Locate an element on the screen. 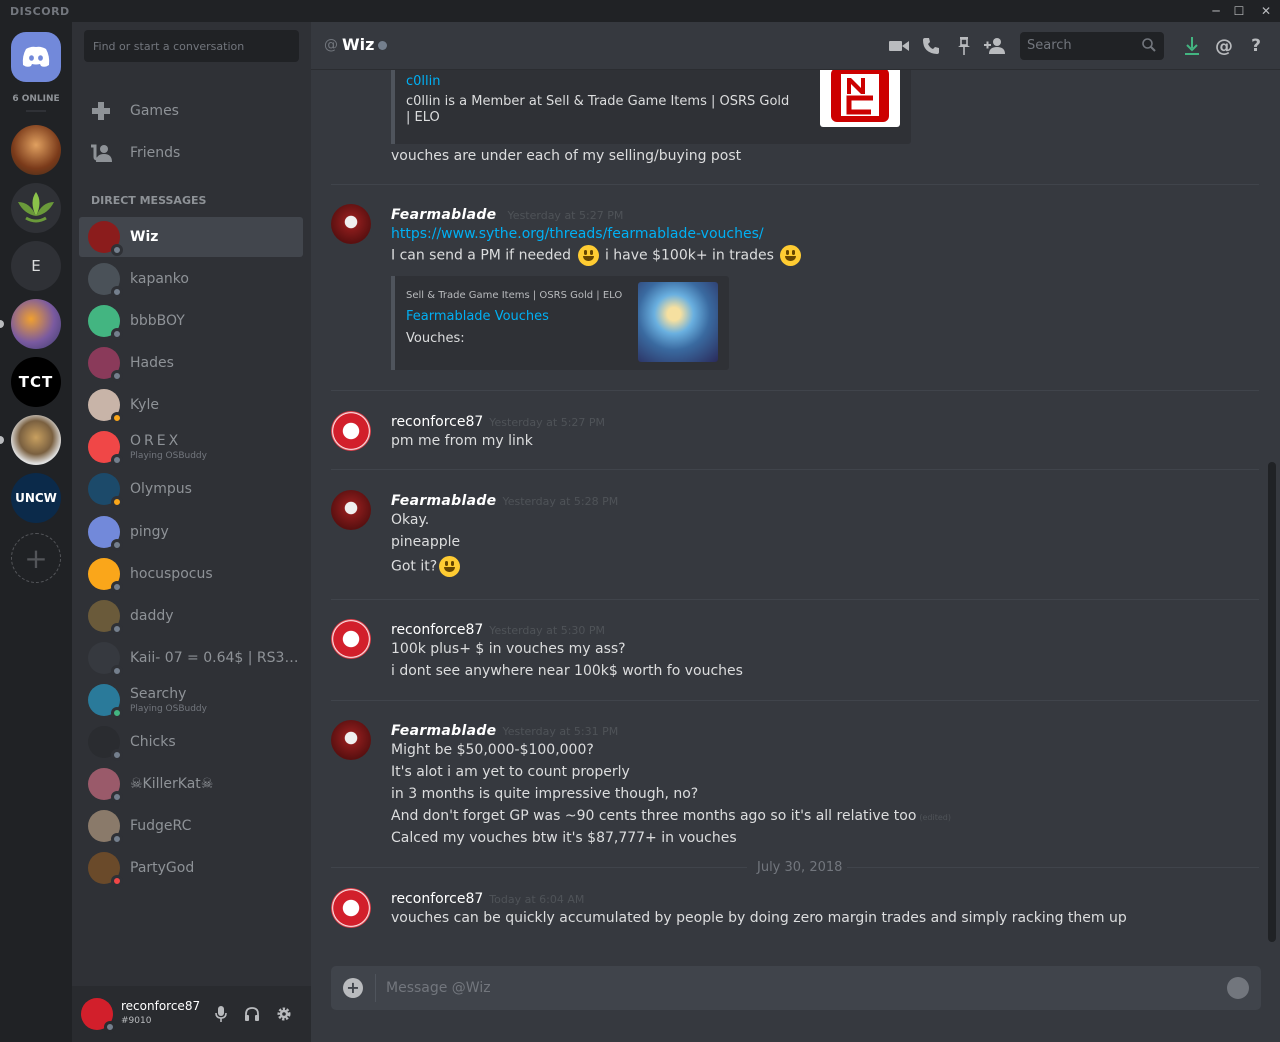  server-icon-e: E is located at coordinates (36, 266).